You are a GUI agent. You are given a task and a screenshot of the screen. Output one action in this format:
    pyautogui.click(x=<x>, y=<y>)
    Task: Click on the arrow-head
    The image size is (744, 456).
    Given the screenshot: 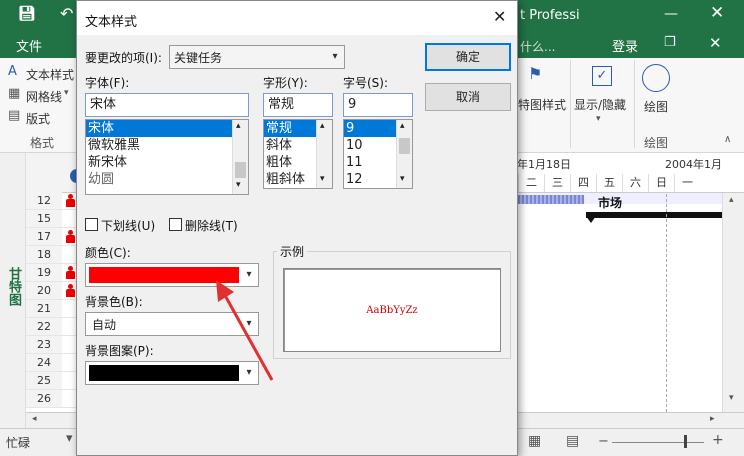 What is the action you would take?
    pyautogui.click(x=225, y=291)
    